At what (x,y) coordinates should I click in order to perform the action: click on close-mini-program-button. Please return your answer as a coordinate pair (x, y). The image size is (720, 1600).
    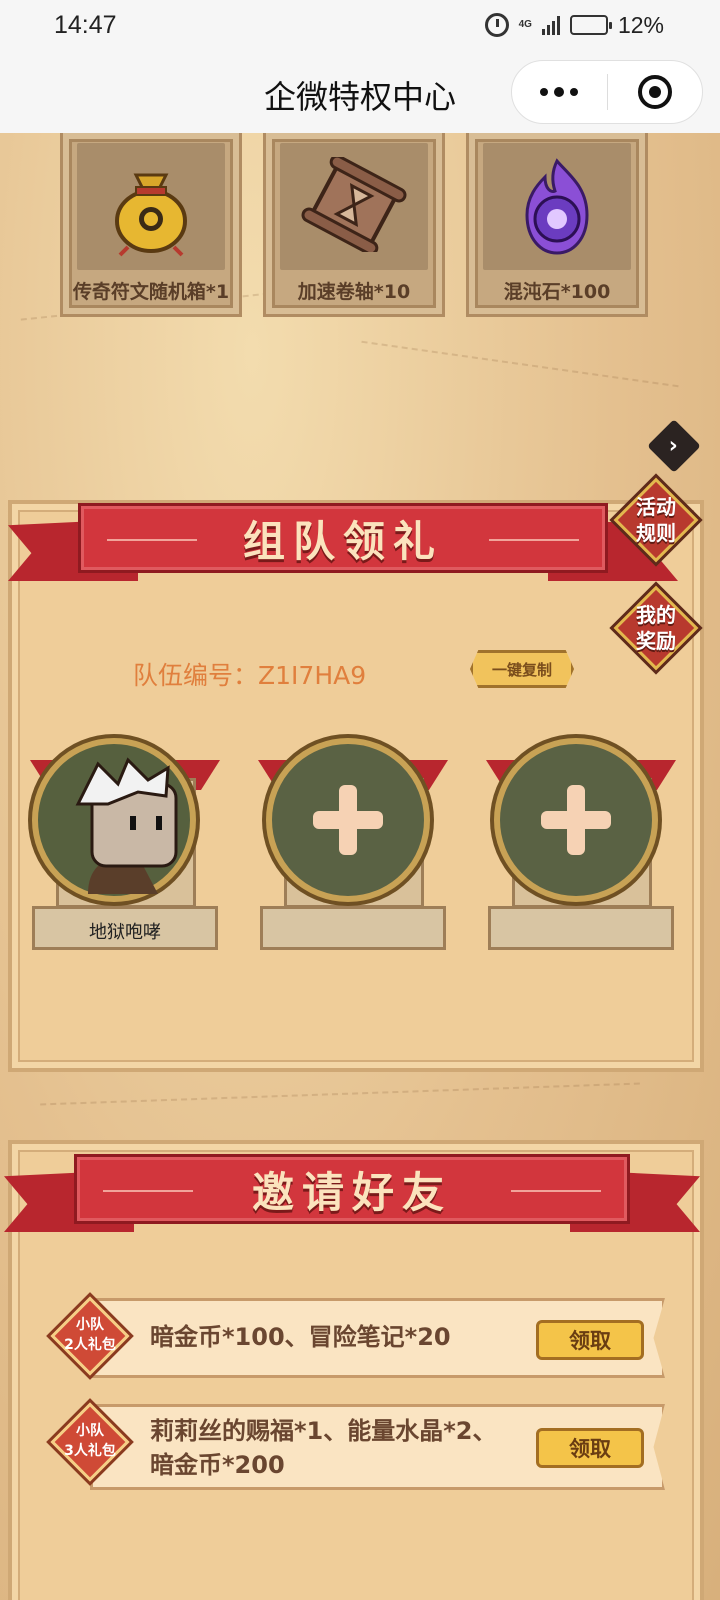
    Looking at the image, I should click on (654, 92).